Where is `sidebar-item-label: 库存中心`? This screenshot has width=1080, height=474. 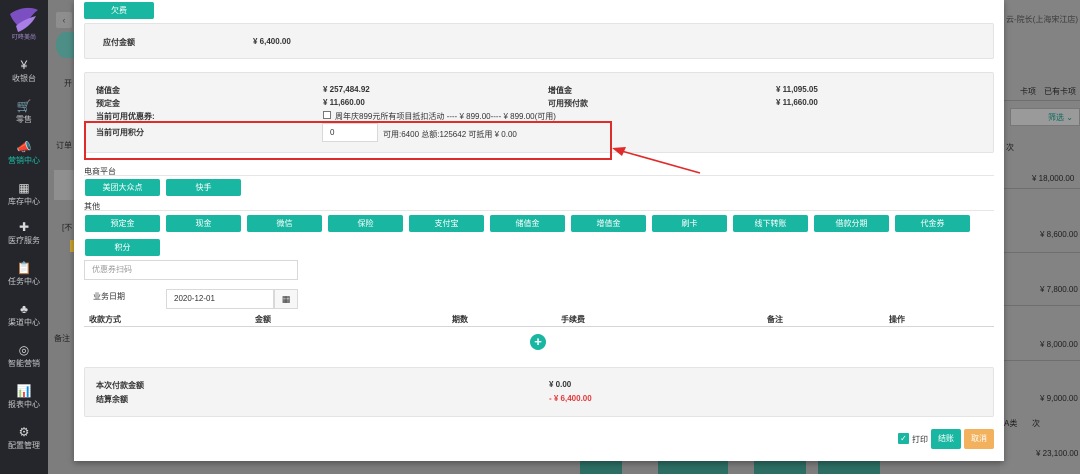 sidebar-item-label: 库存中心 is located at coordinates (24, 201).